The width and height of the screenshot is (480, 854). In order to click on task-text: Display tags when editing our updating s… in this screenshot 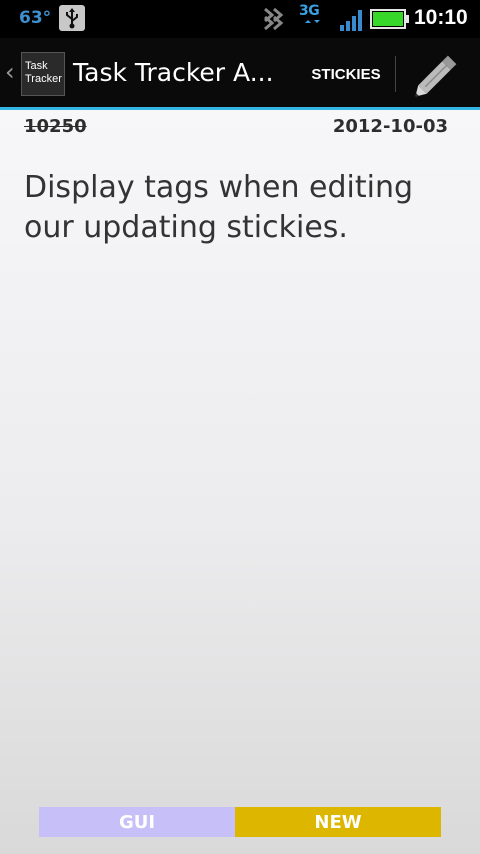, I will do `click(219, 207)`.